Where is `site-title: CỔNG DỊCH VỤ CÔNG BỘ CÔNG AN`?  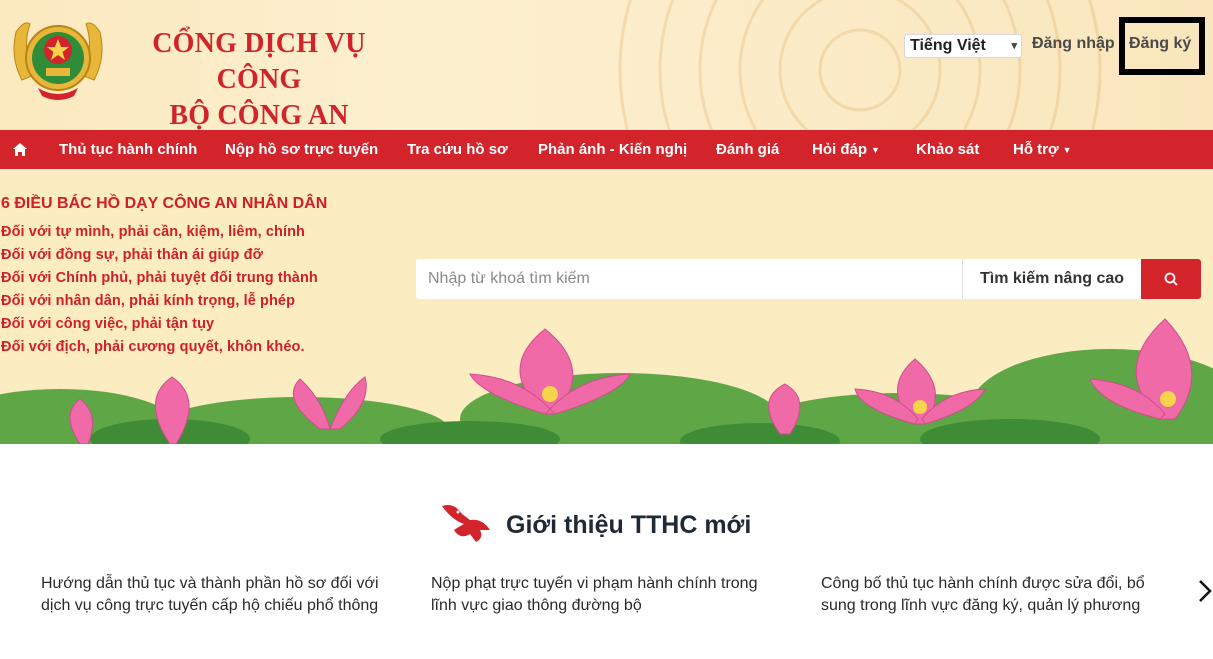 site-title: CỔNG DỊCH VỤ CÔNG BỘ CÔNG AN is located at coordinates (259, 78).